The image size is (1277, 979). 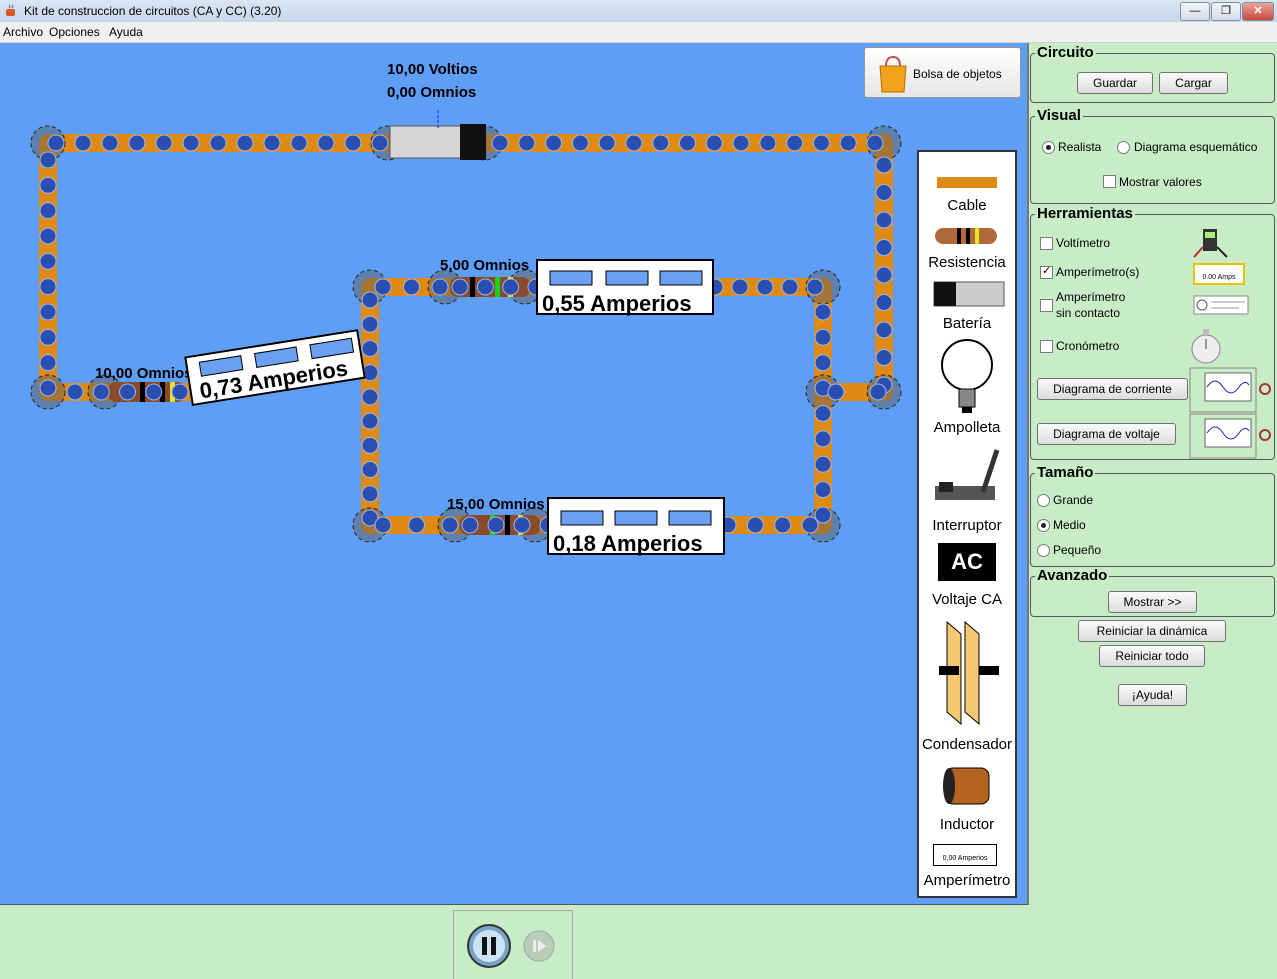 What do you see at coordinates (967, 824) in the screenshot?
I see `toolbox-inductor-label: Inductor` at bounding box center [967, 824].